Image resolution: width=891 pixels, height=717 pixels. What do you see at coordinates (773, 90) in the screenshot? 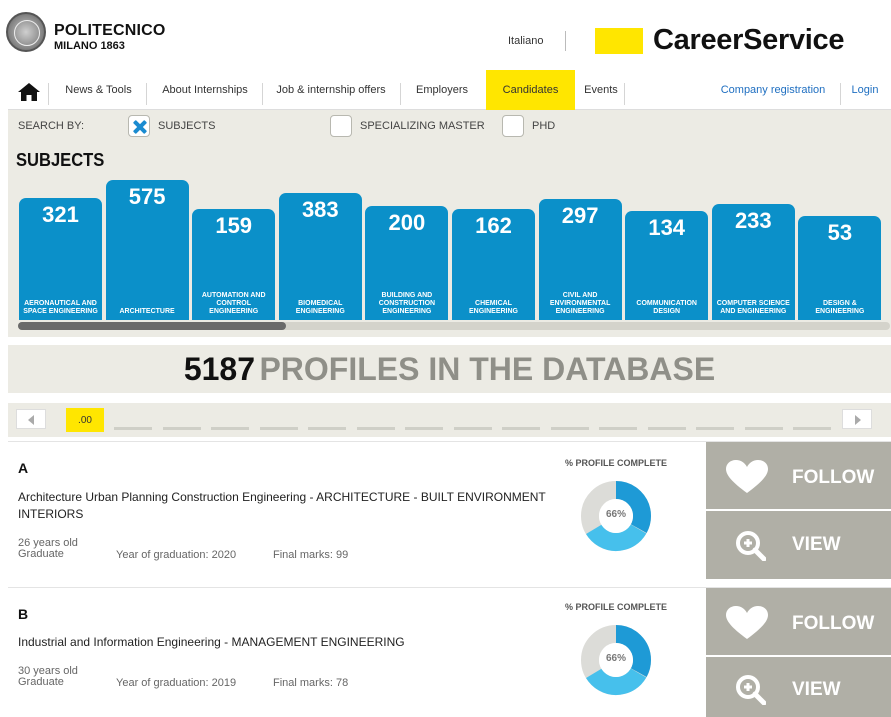
I see `company-registration-link: Company registration` at bounding box center [773, 90].